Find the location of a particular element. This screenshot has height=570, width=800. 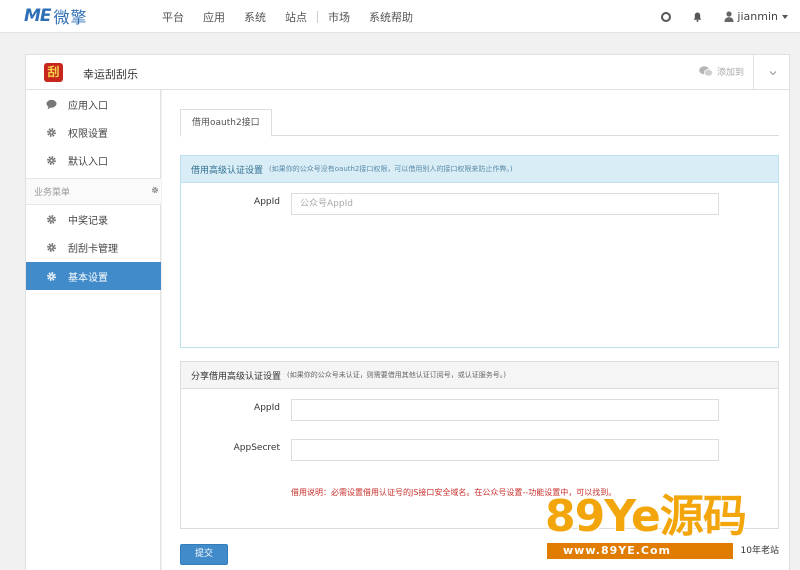

panel-hint: (如果你的公众号未认证，则需要借用其他认证订阅号，或认证服务号。) is located at coordinates (396, 375).